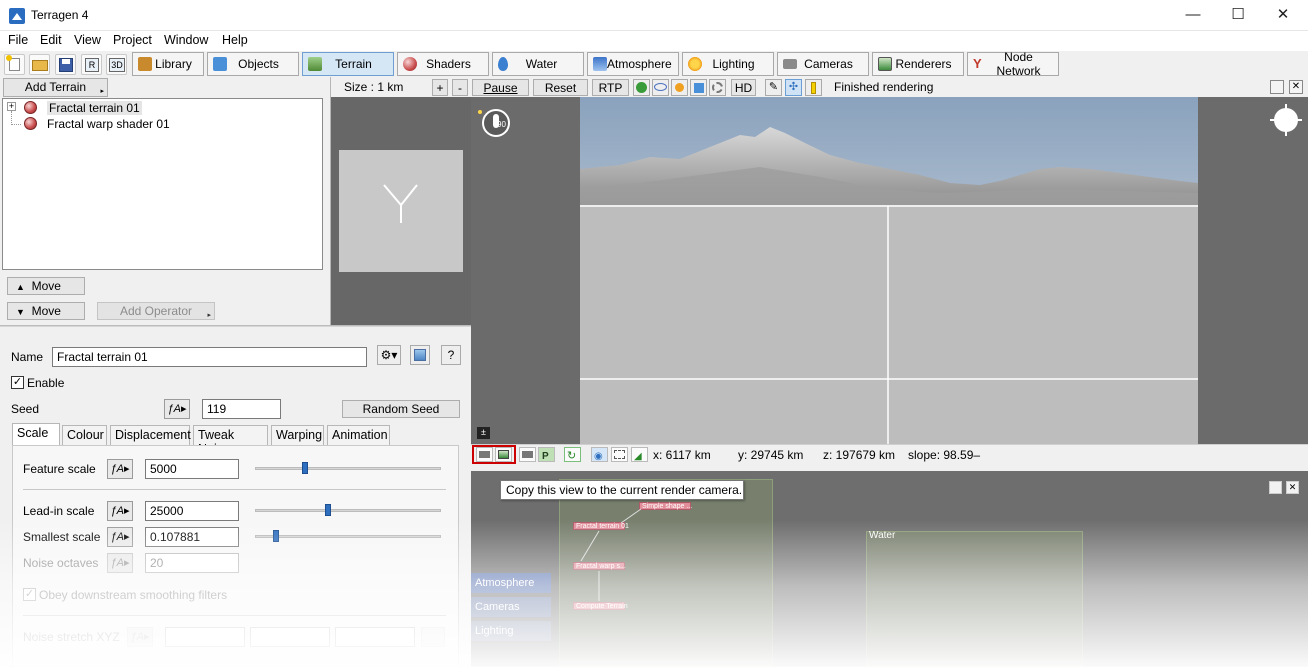 The width and height of the screenshot is (1308, 667). I want to click on close-view-icon: ✕, so click(1296, 87).